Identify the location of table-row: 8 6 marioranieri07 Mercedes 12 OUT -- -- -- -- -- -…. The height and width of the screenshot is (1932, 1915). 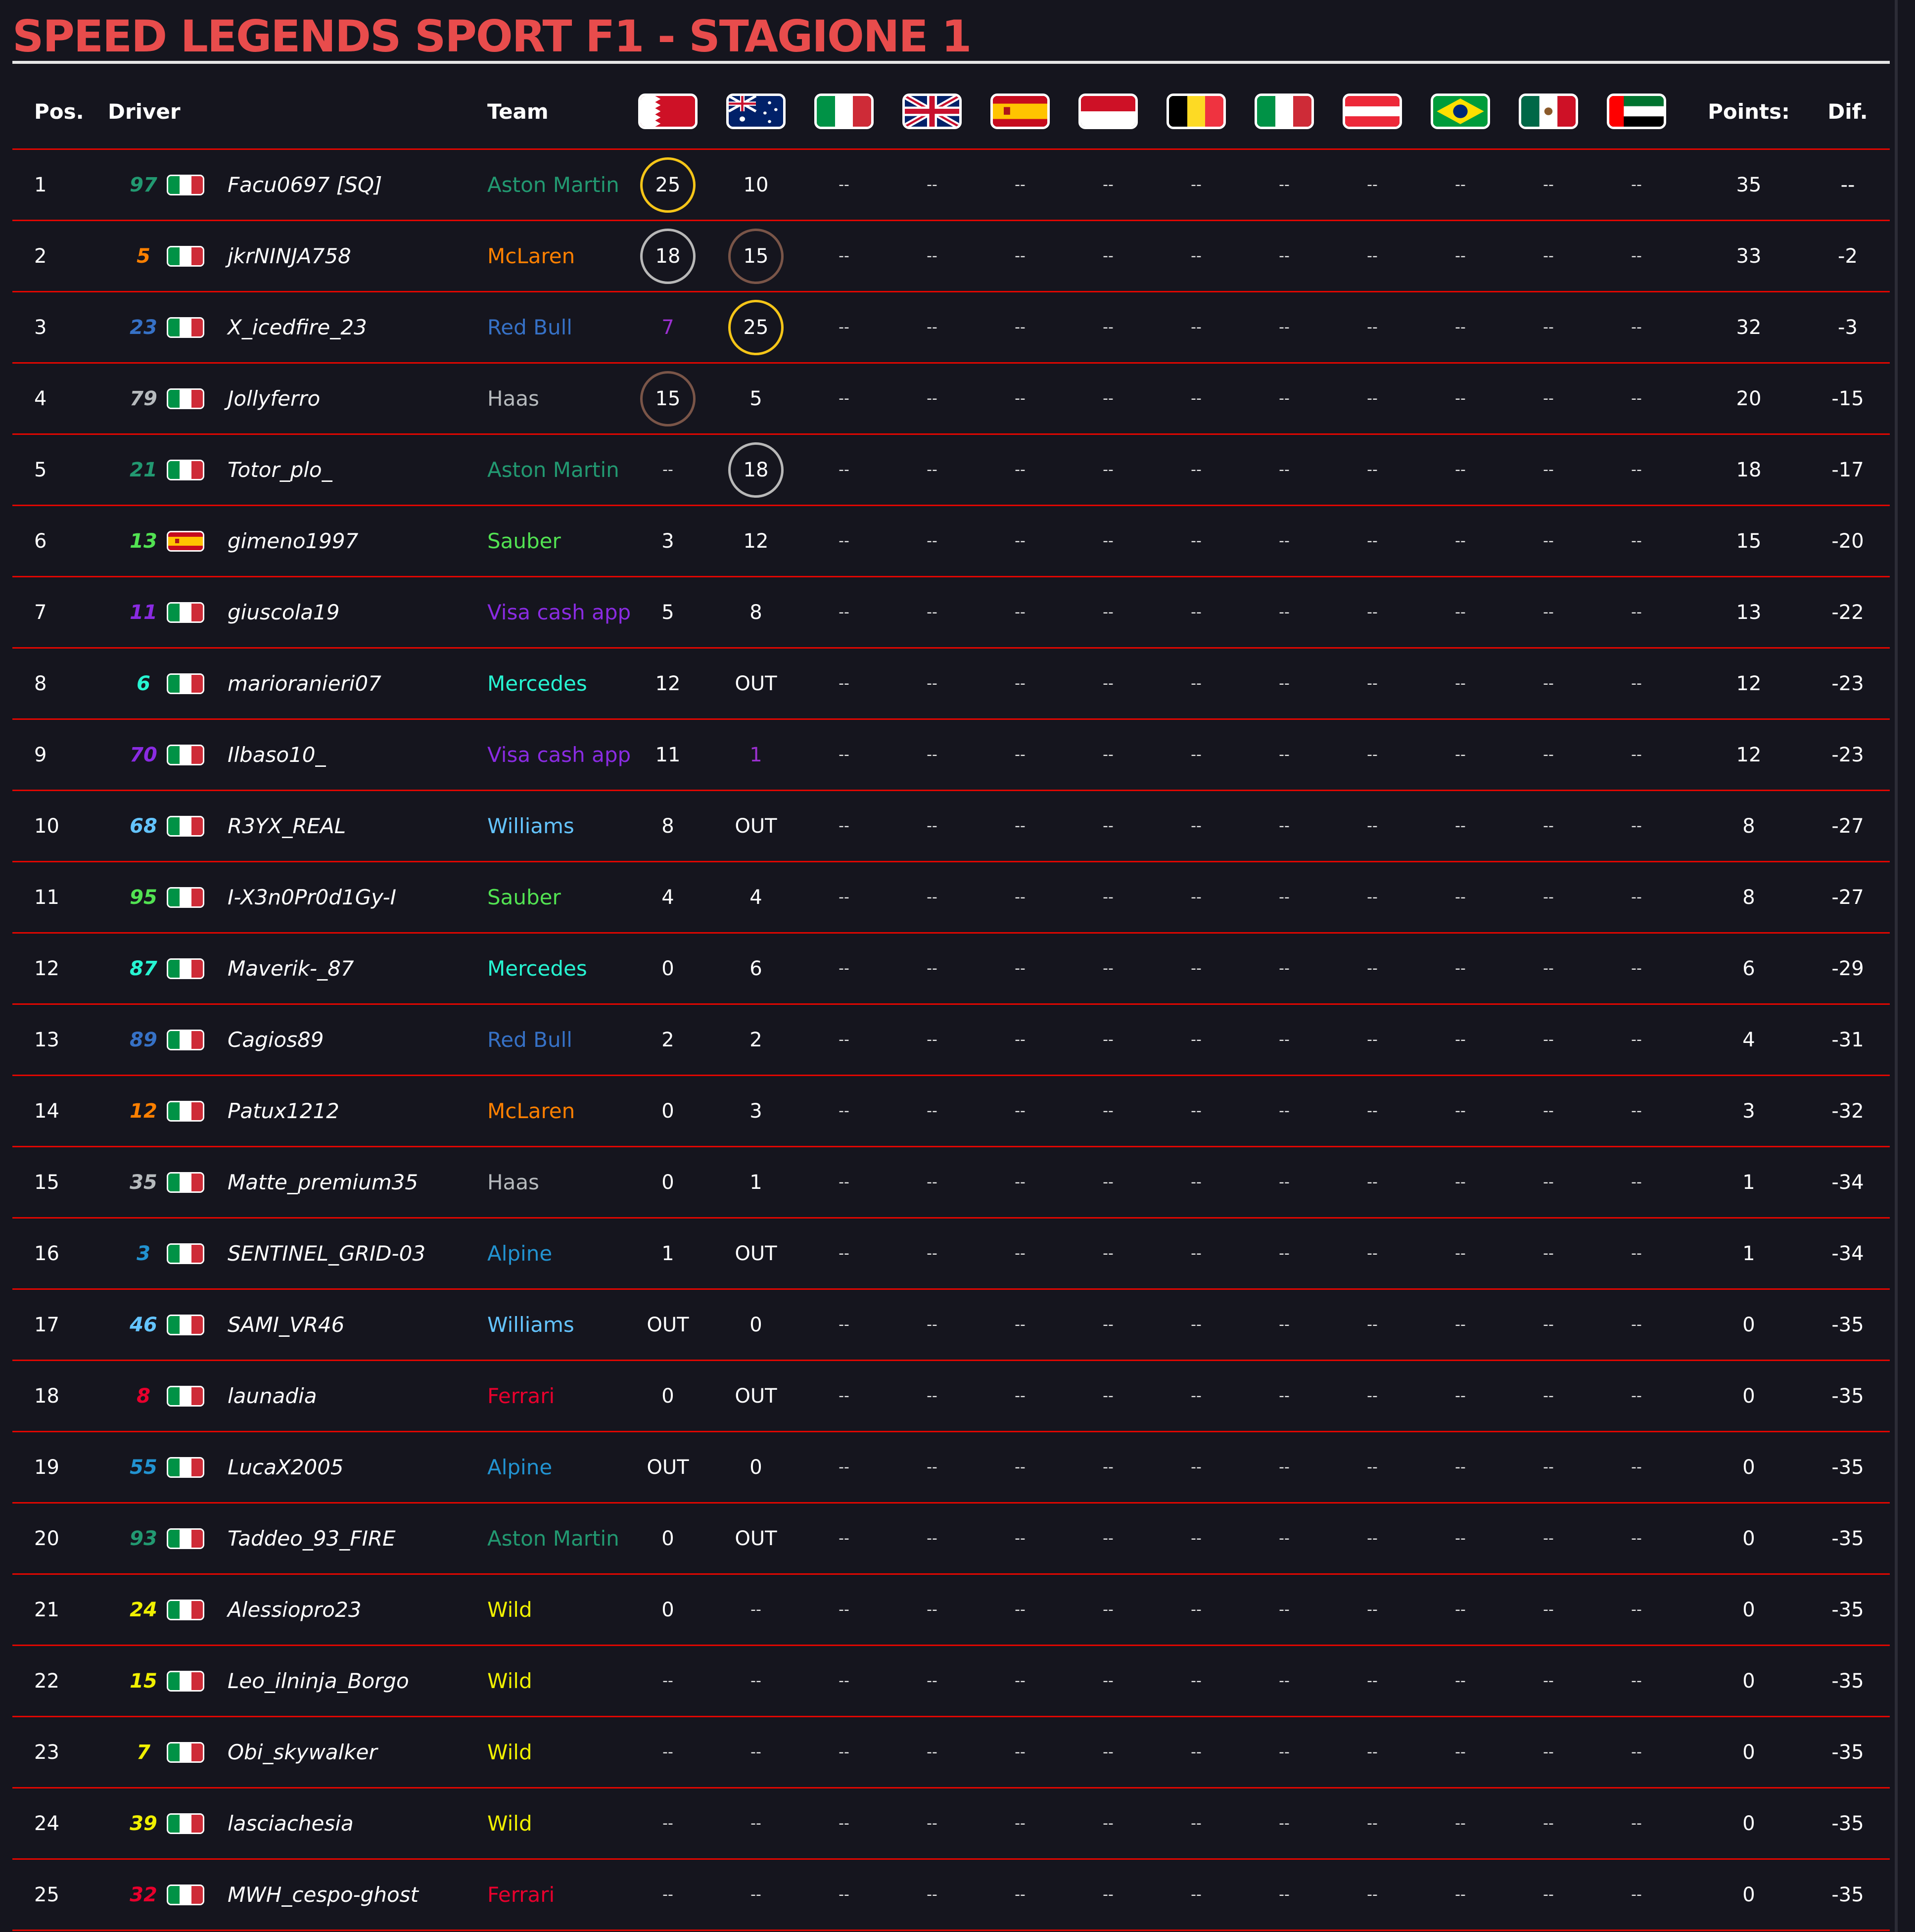
(951, 684).